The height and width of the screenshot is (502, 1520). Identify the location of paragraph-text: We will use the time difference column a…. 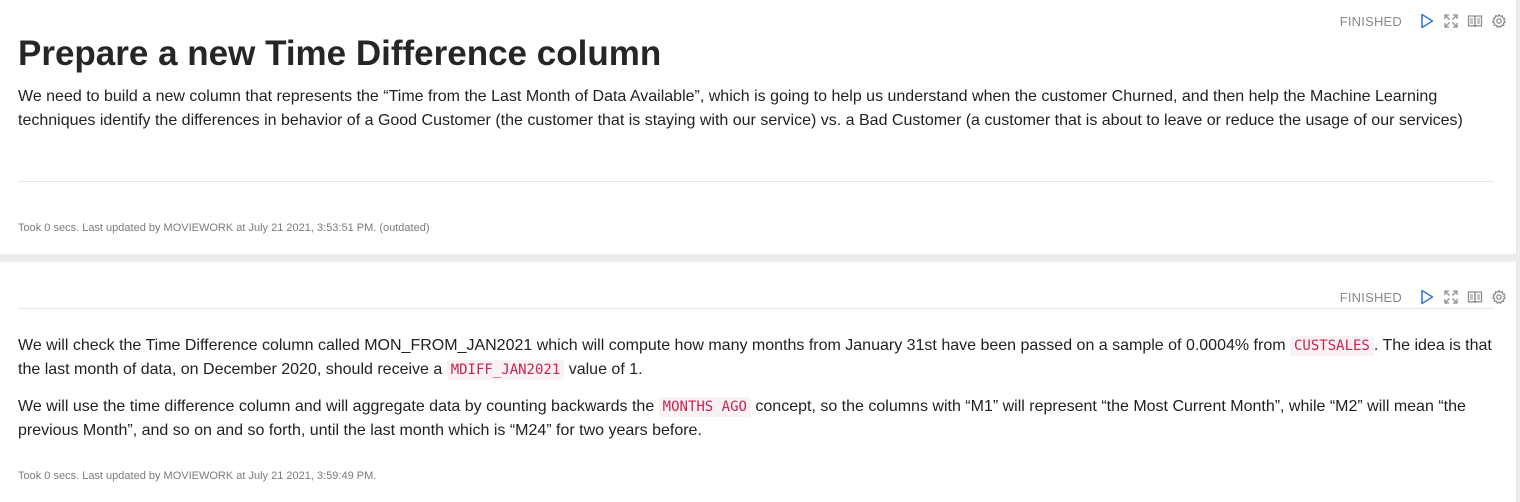
(758, 419).